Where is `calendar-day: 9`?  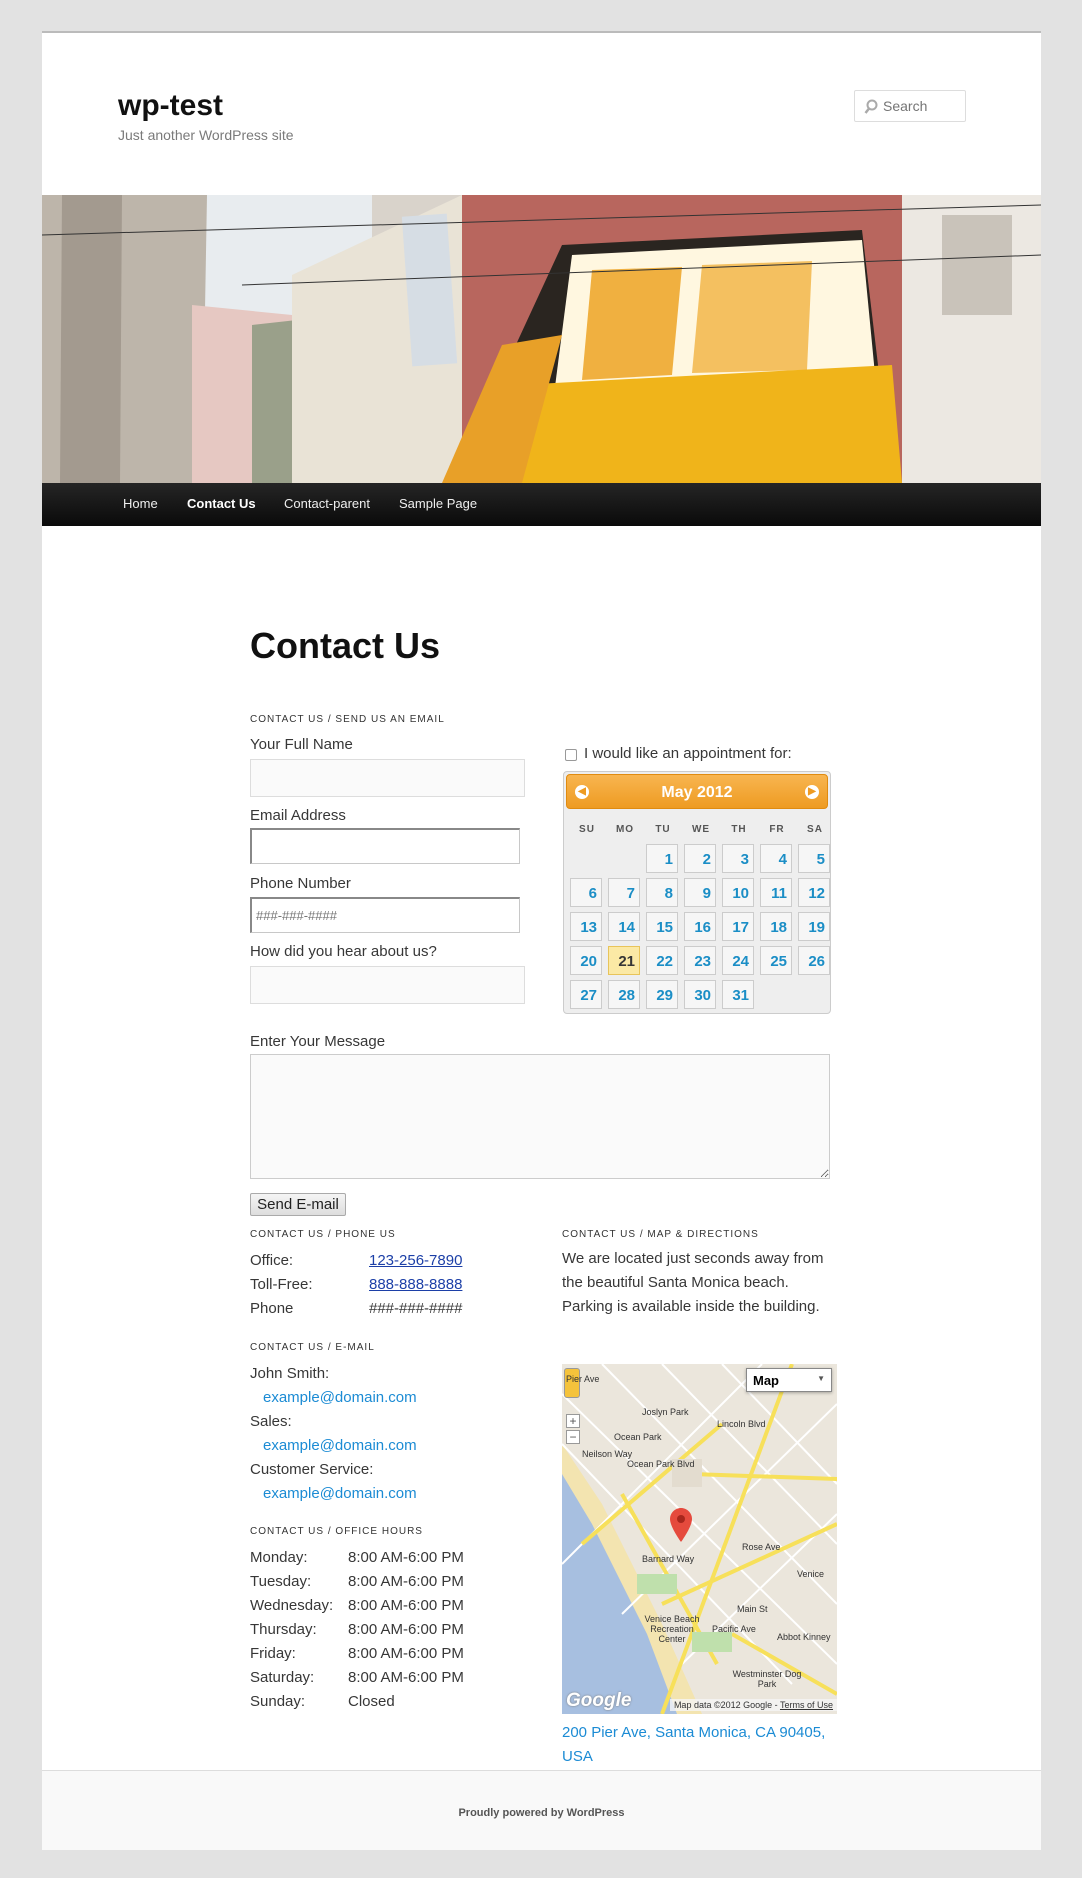 calendar-day: 9 is located at coordinates (700, 892).